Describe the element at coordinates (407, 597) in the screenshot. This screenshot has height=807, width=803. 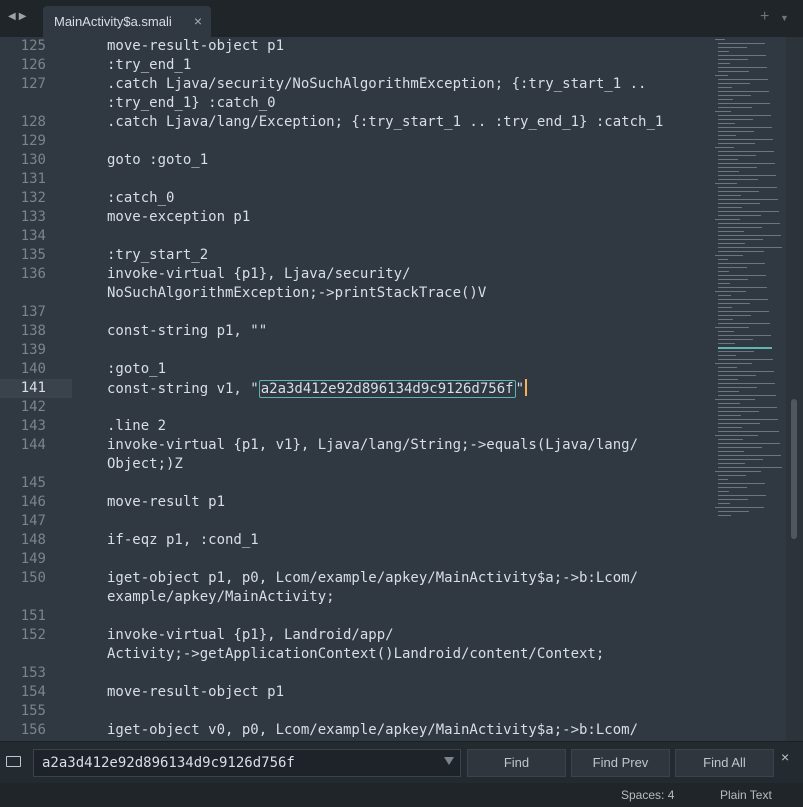
I see `code-line: example/apkey/MainActivity;` at that location.